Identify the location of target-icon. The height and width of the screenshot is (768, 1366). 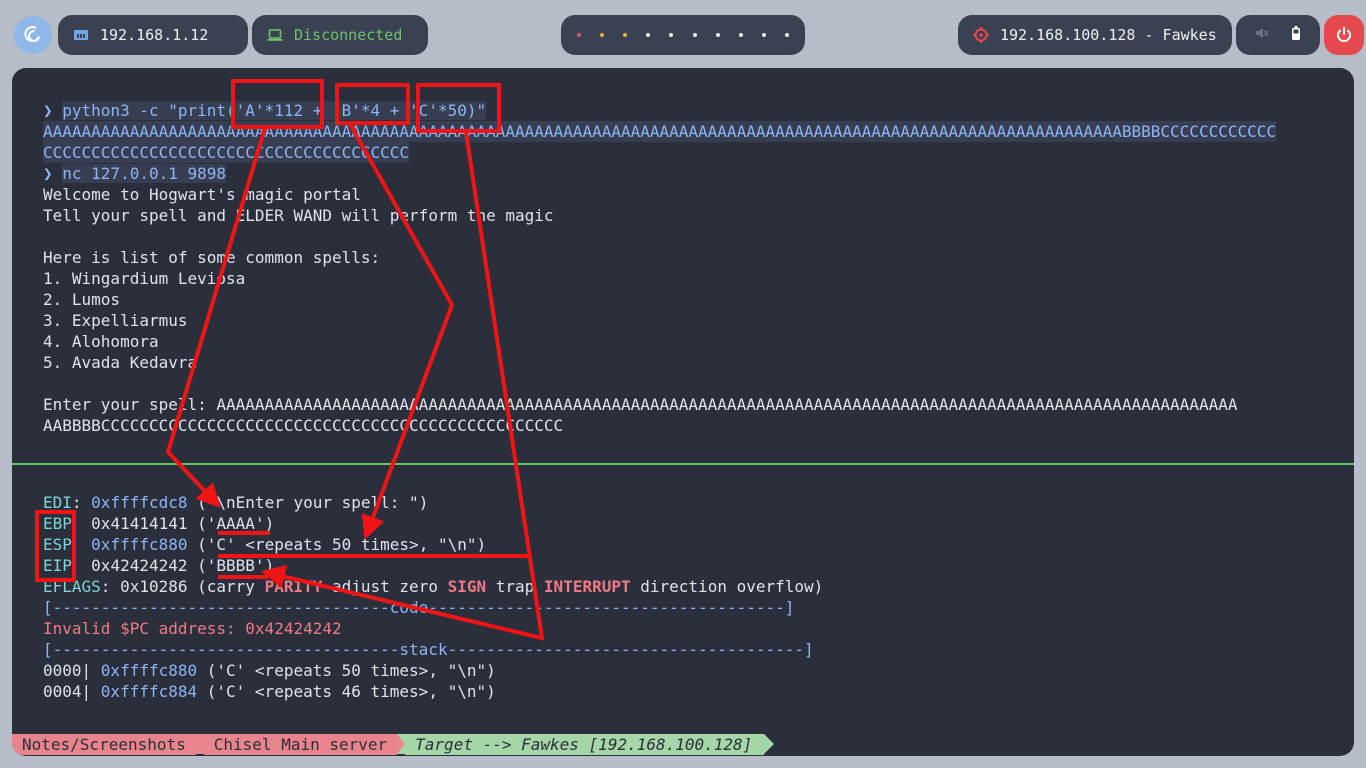
(981, 35).